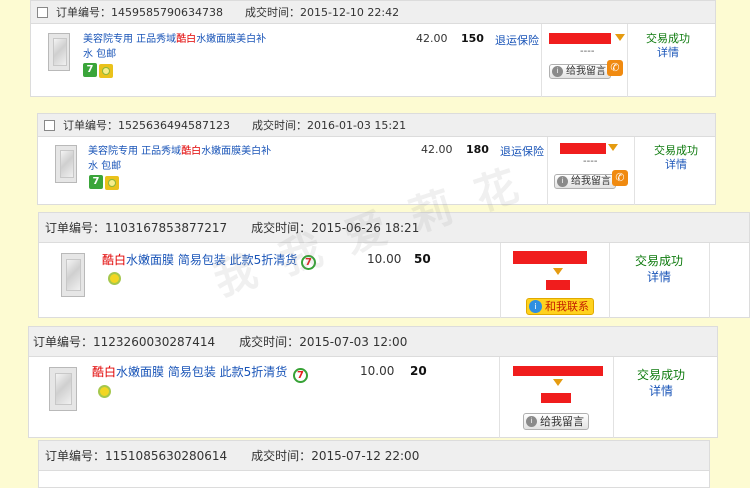  Describe the element at coordinates (349, 12) in the screenshot. I see `deal-time: 2015-12-10 22:42` at that location.